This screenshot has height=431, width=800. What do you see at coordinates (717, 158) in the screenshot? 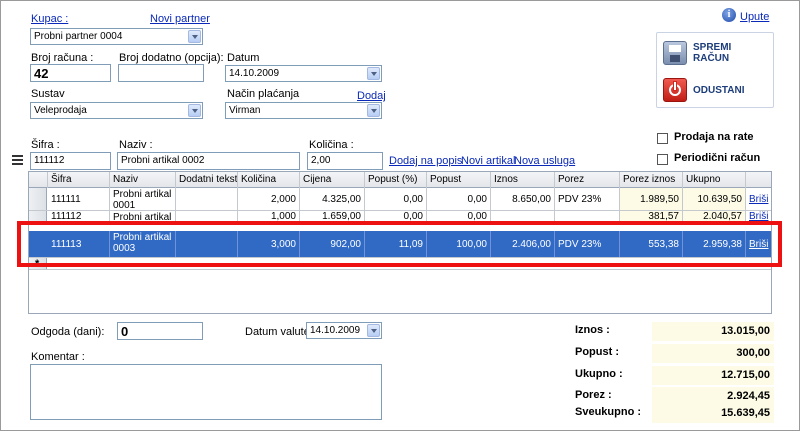
I see `periodicni-racun-label: Periodični račun` at bounding box center [717, 158].